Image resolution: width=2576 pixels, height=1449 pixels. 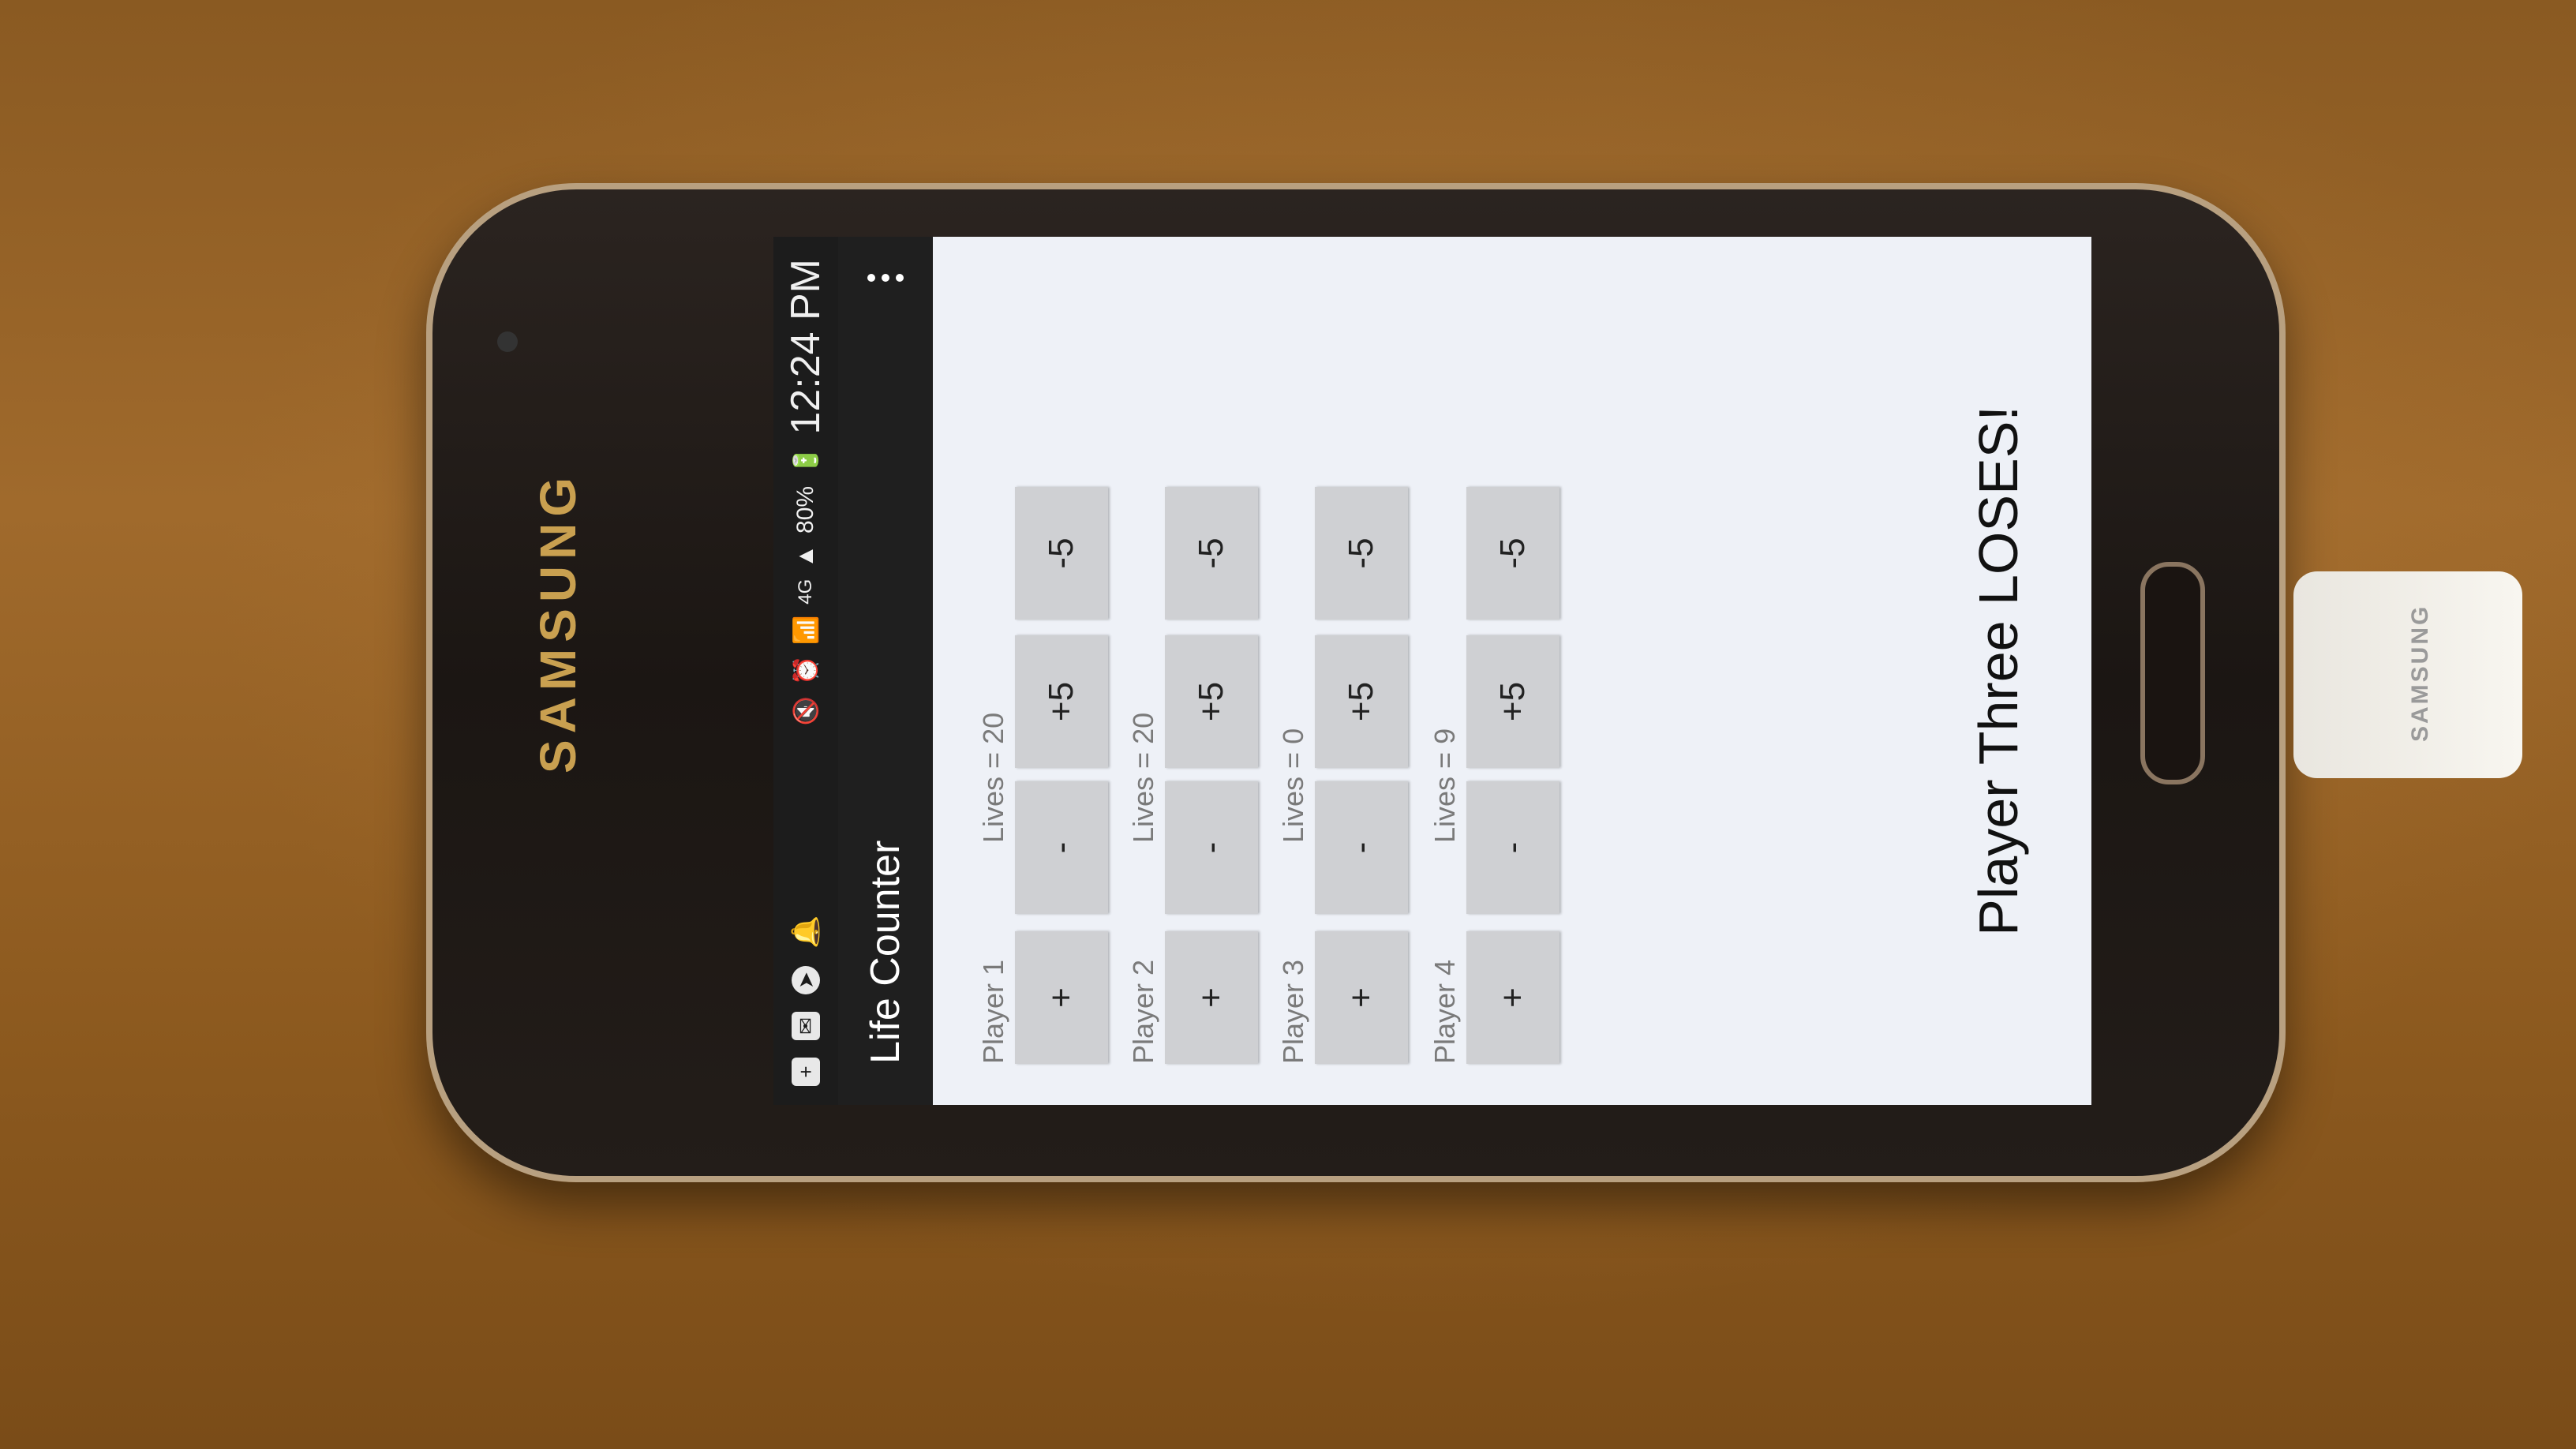 I want to click on player-lives: Lives = 0, so click(x=1293, y=785).